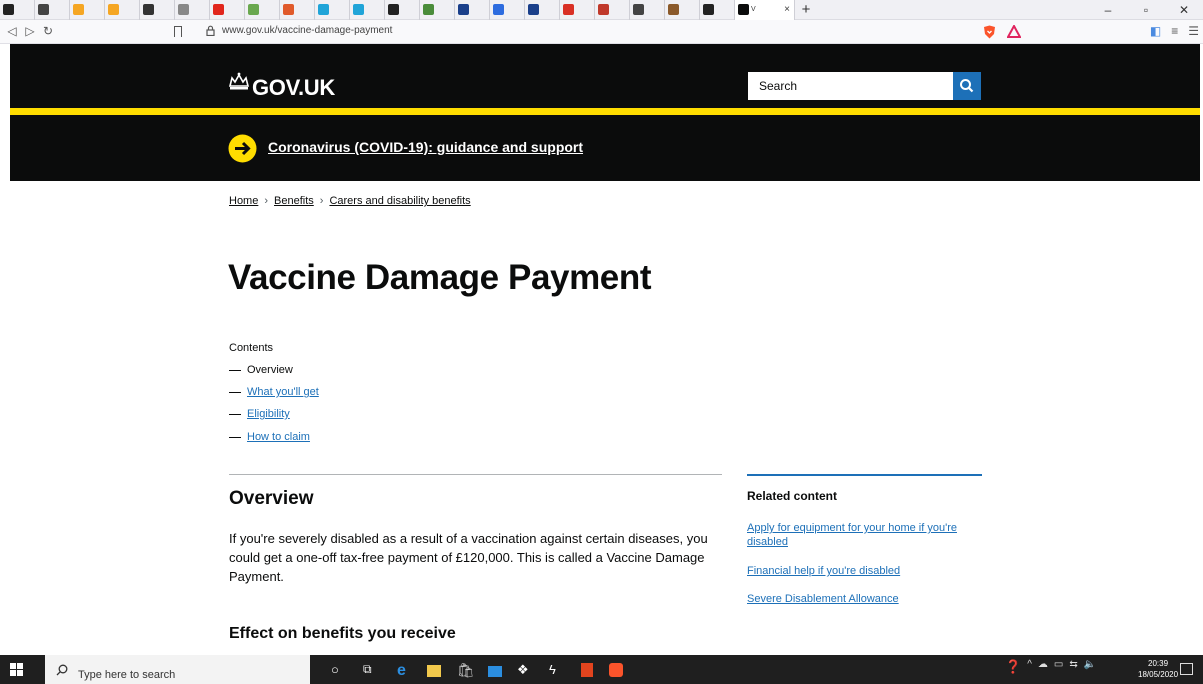  I want to click on contents-link: How to claim, so click(278, 437).